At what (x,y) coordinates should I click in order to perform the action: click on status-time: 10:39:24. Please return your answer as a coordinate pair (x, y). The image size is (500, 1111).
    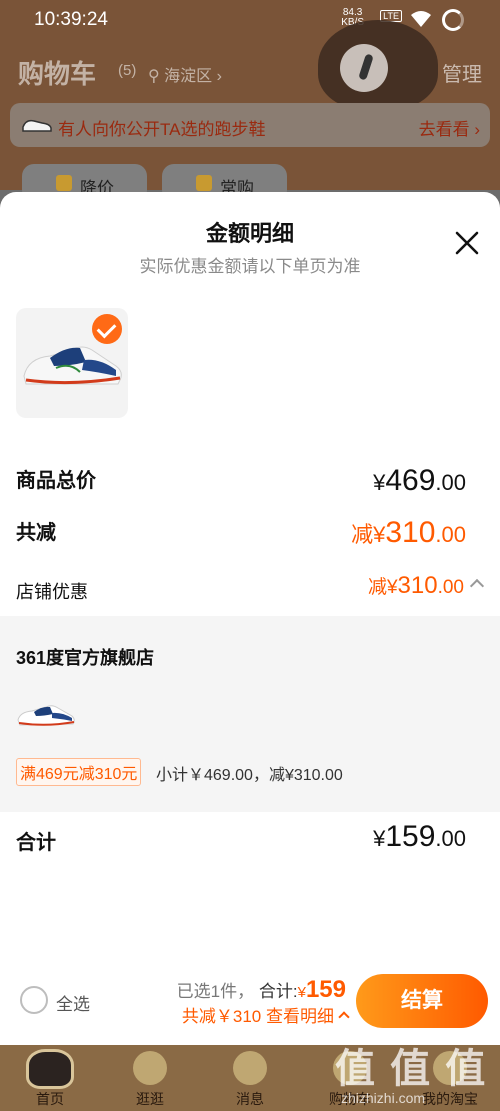
    Looking at the image, I should click on (71, 19).